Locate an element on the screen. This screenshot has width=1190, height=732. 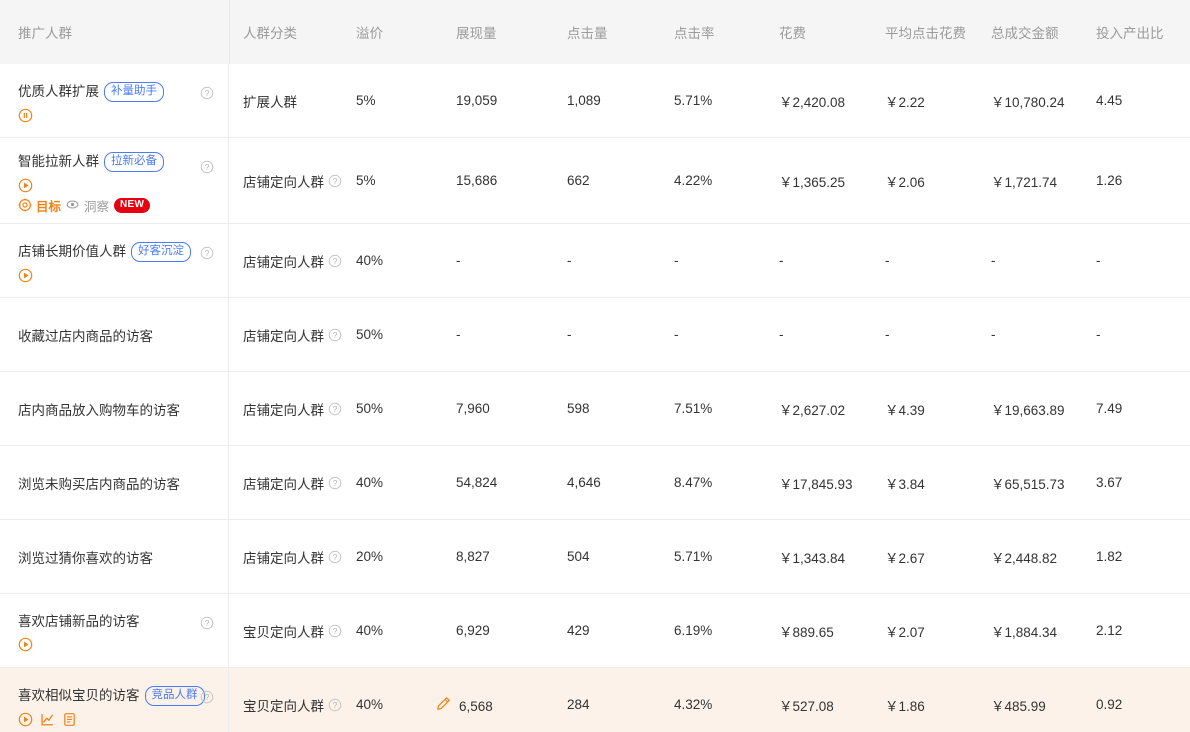
table-row: 收藏过店内商品的访客 店铺定向人群? 50% - - - - - - - is located at coordinates (595, 335).